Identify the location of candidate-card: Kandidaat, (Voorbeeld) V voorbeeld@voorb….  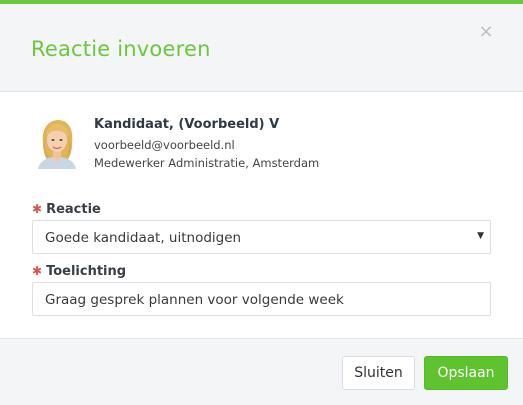
(264, 147).